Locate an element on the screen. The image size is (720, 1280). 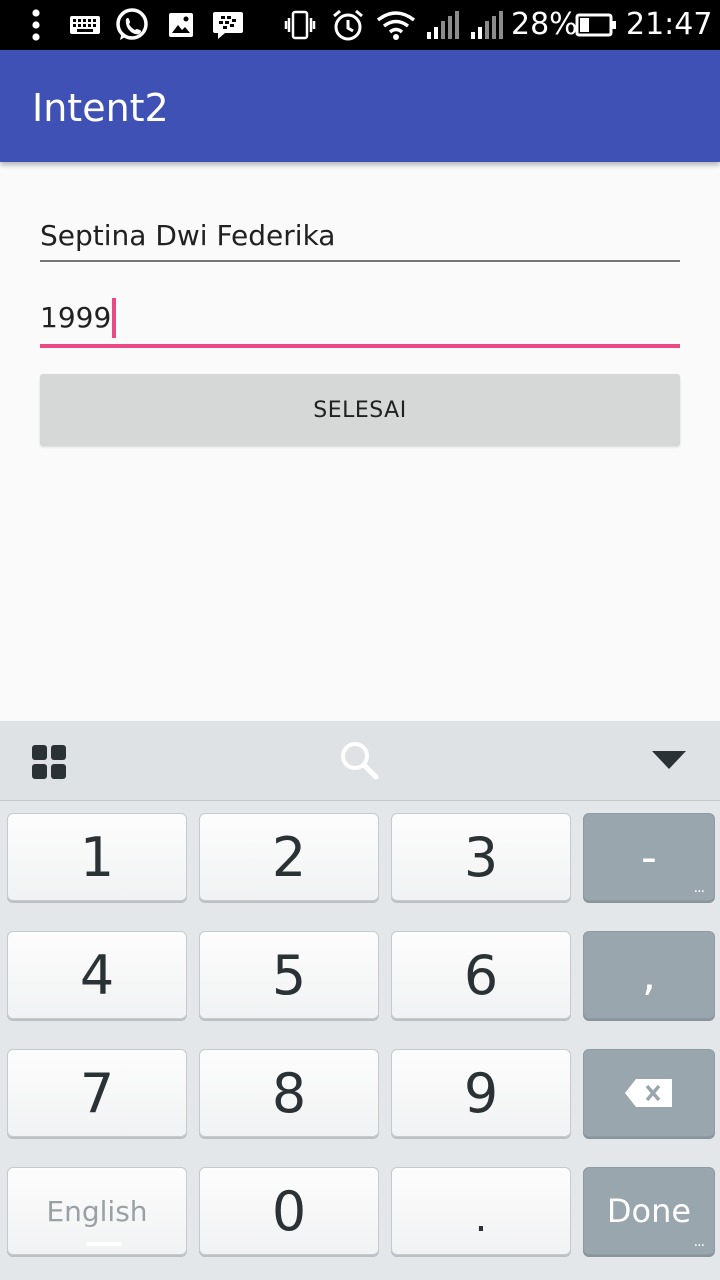
key-comma-label: , is located at coordinates (649, 975).